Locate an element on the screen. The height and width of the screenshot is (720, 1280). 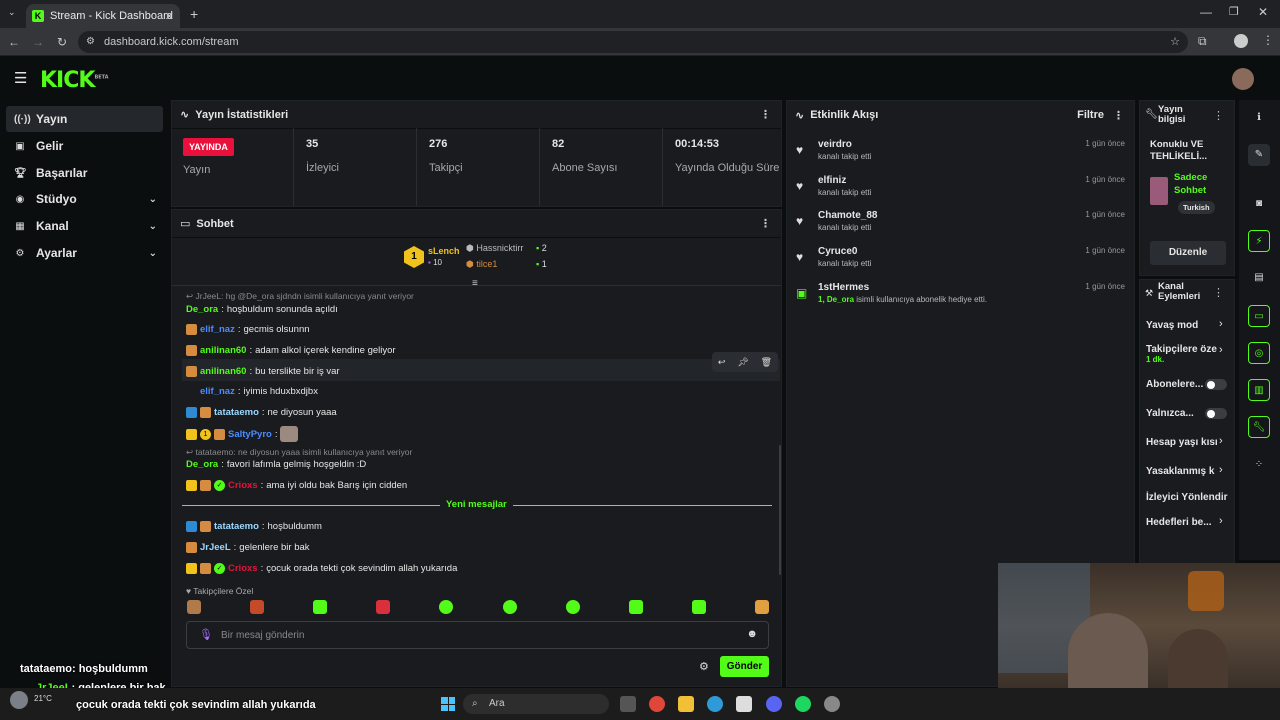
lightning-icon: ⚡︎ is located at coordinates (1259, 241).